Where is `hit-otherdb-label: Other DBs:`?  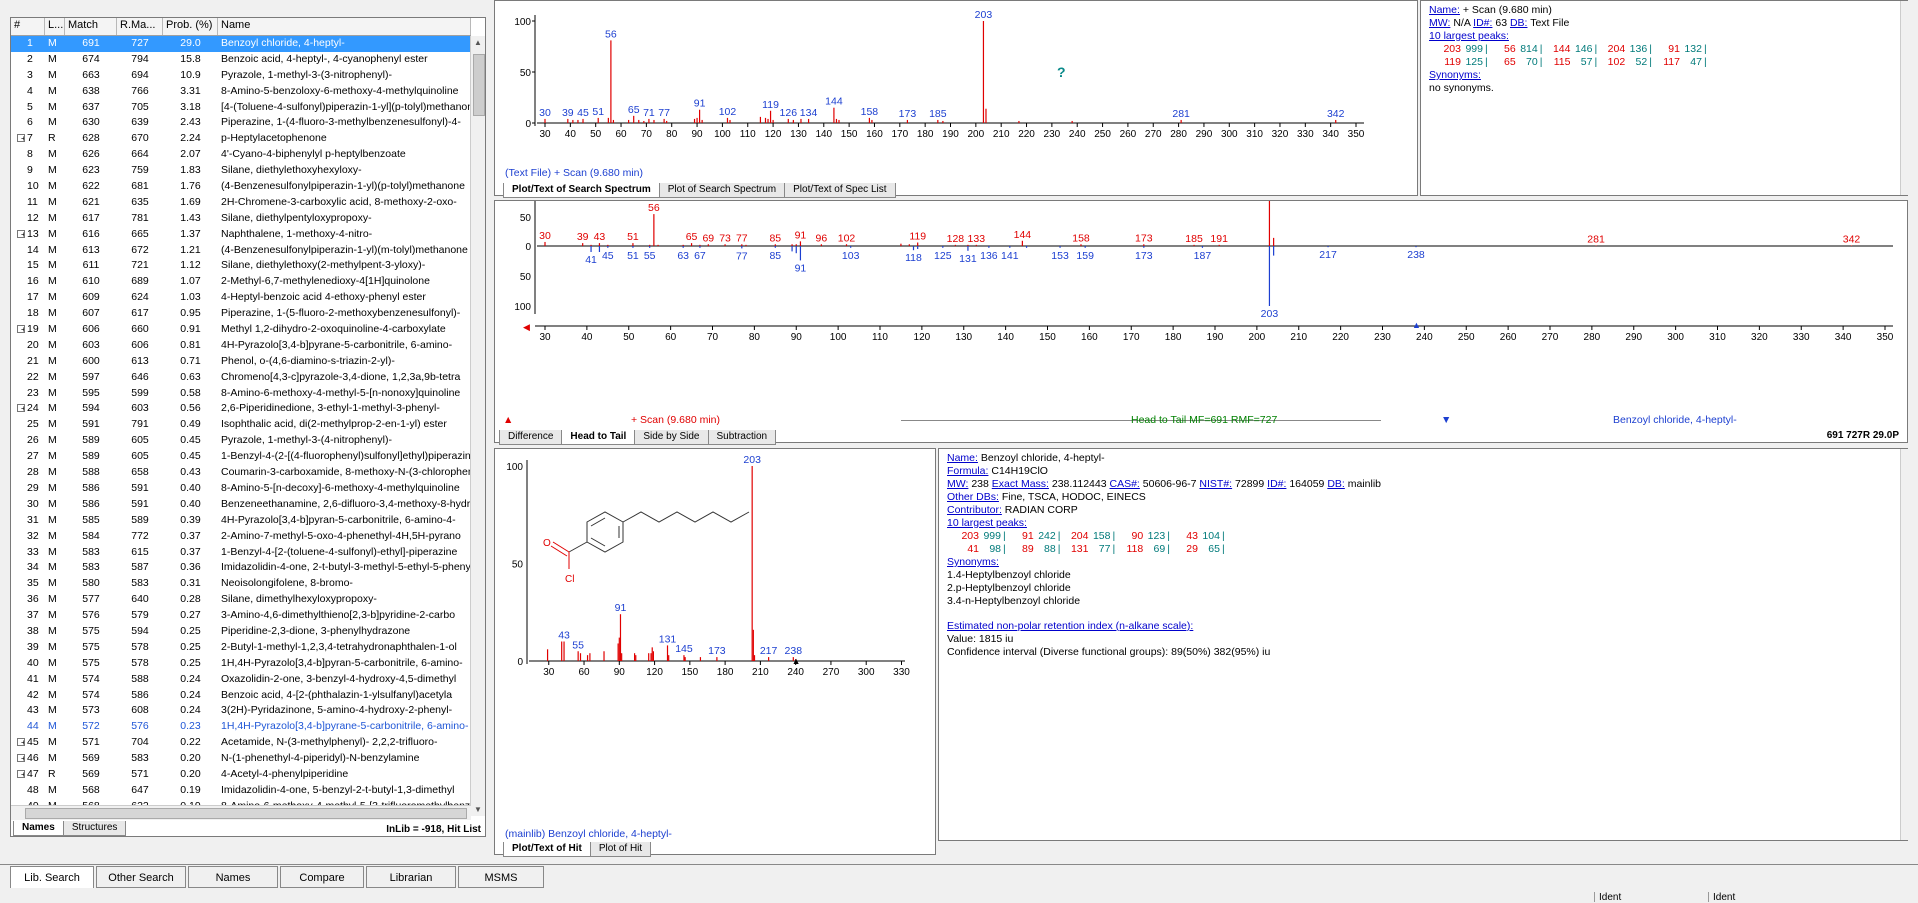 hit-otherdb-label: Other DBs: is located at coordinates (973, 497).